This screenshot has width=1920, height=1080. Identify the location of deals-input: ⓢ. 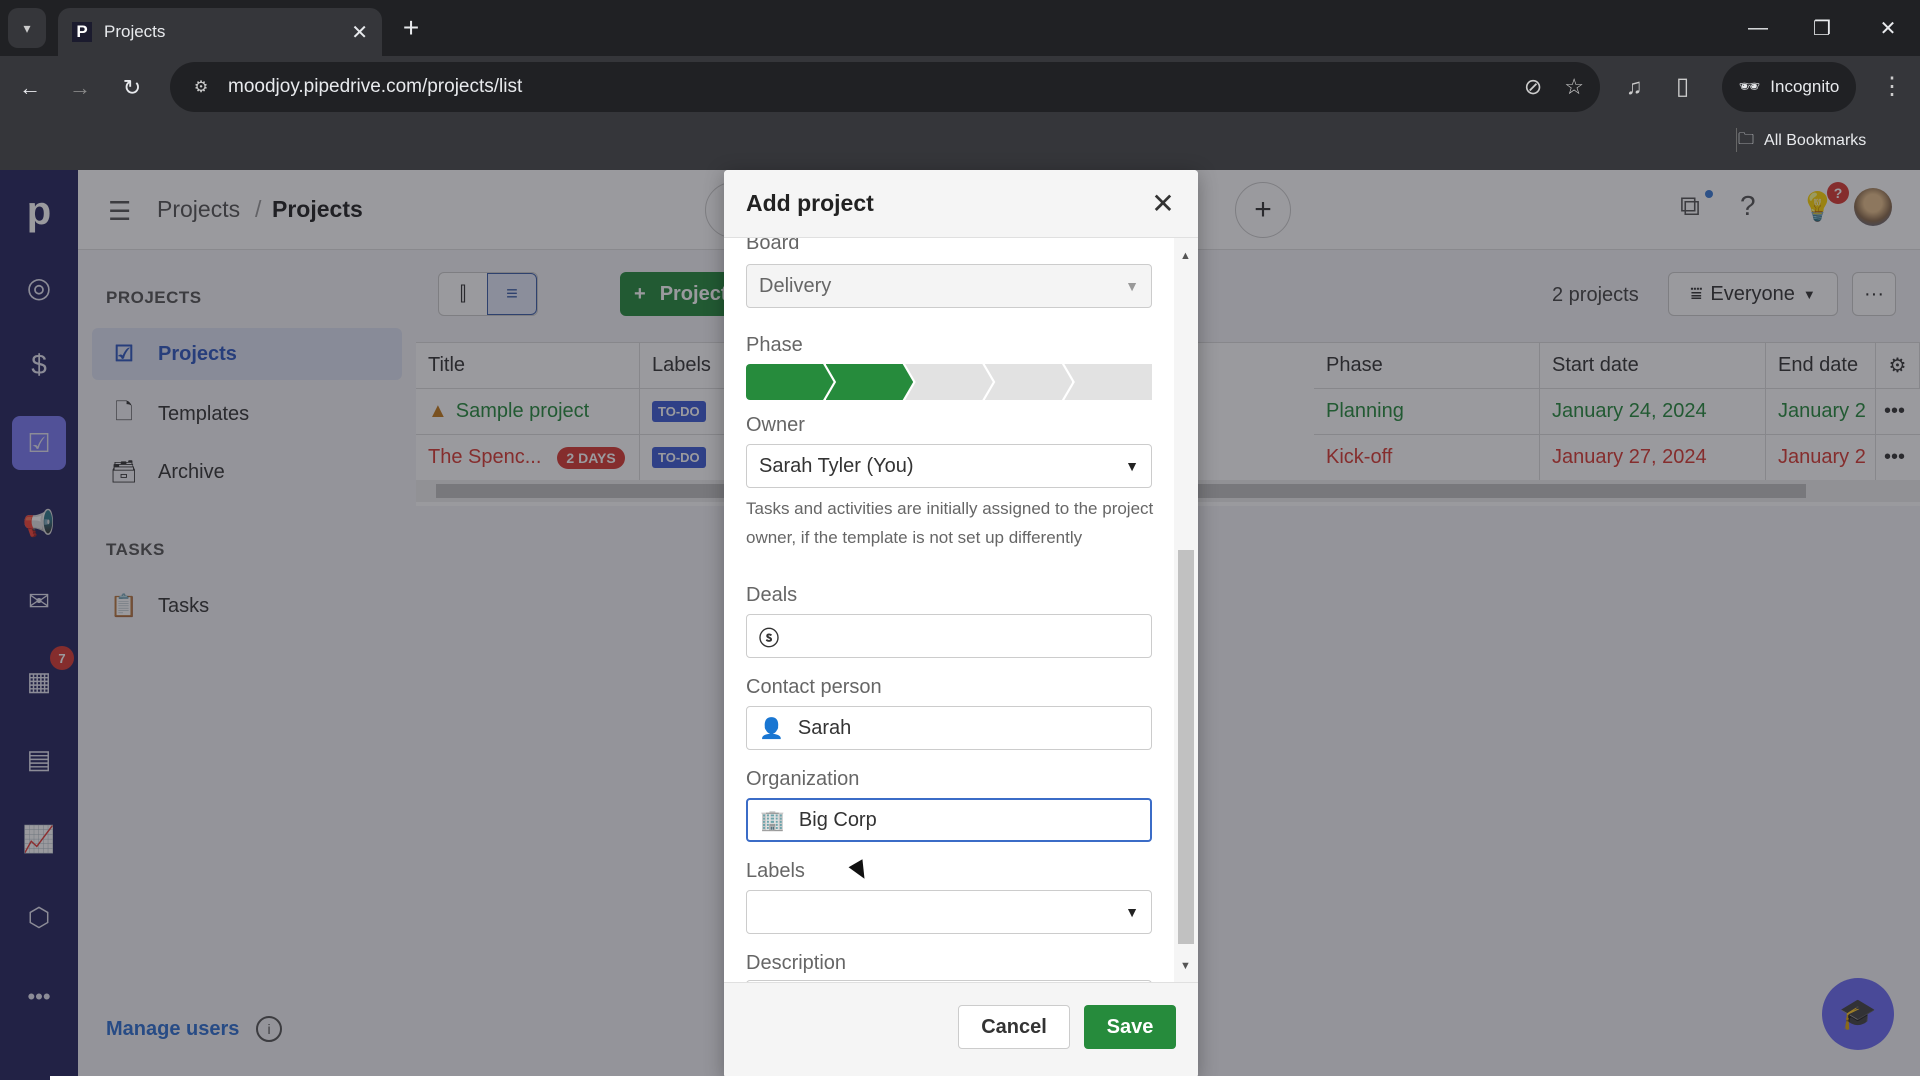
(949, 636).